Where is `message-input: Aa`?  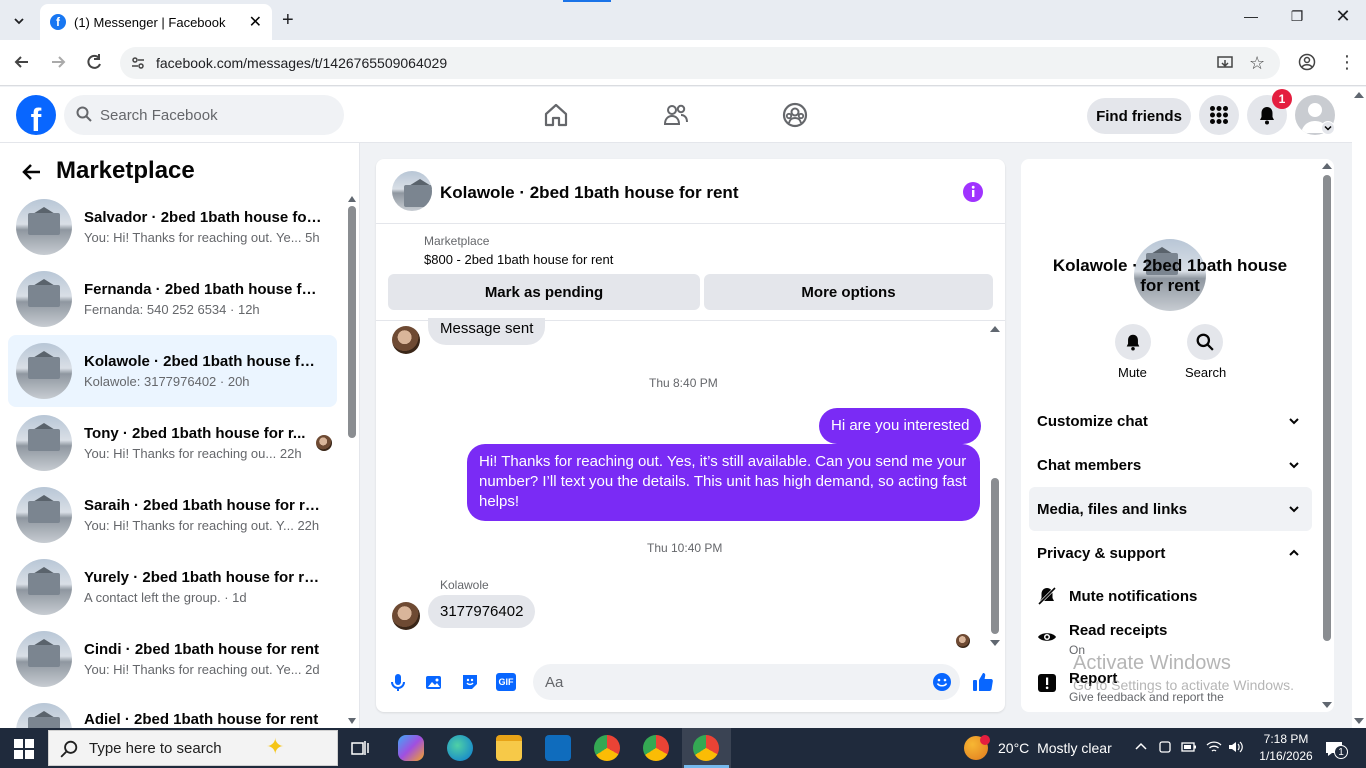
message-input: Aa is located at coordinates (746, 682).